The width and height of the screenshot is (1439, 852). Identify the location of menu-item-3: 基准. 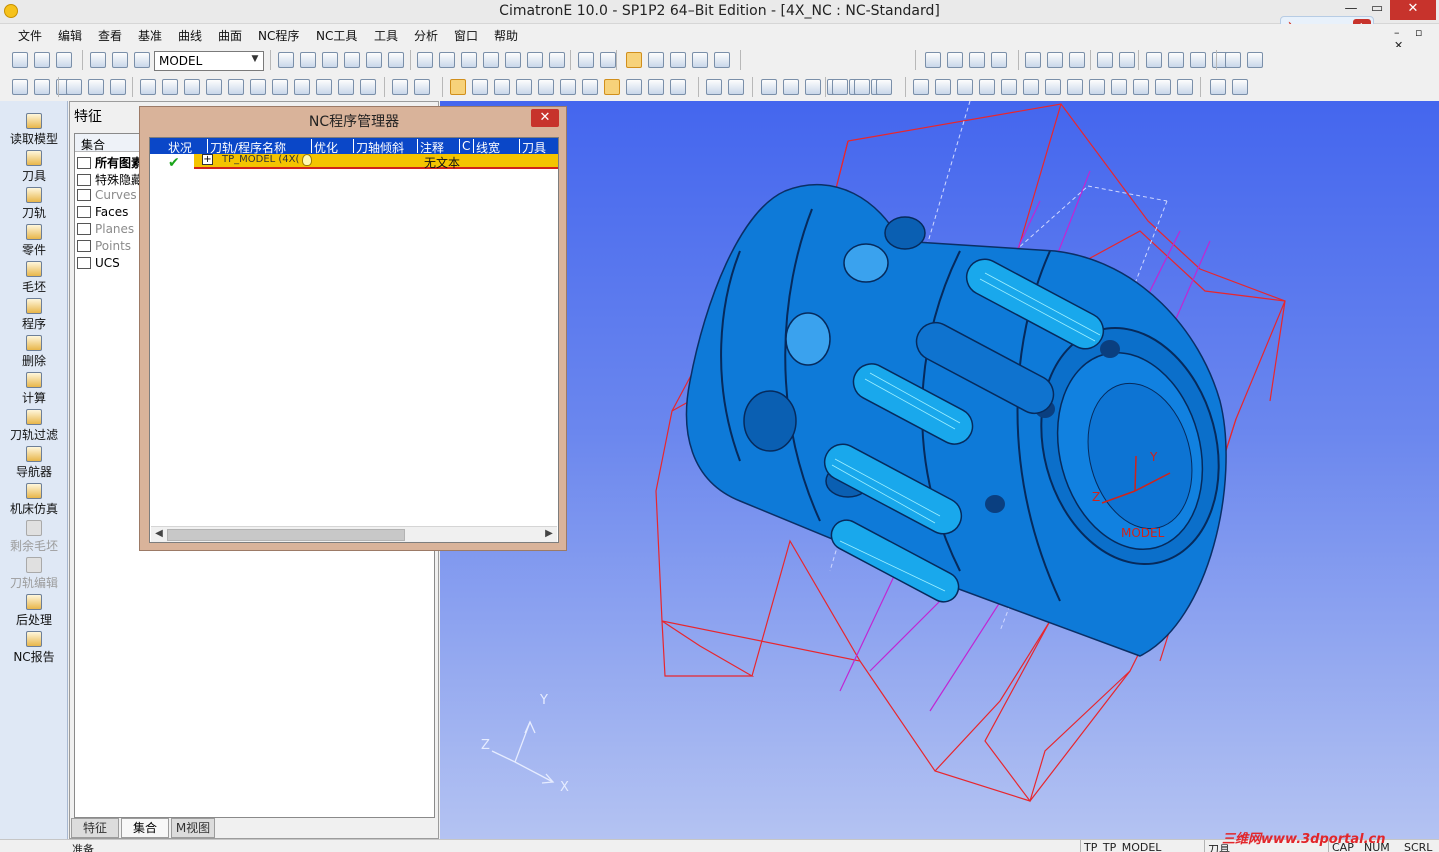
(150, 35).